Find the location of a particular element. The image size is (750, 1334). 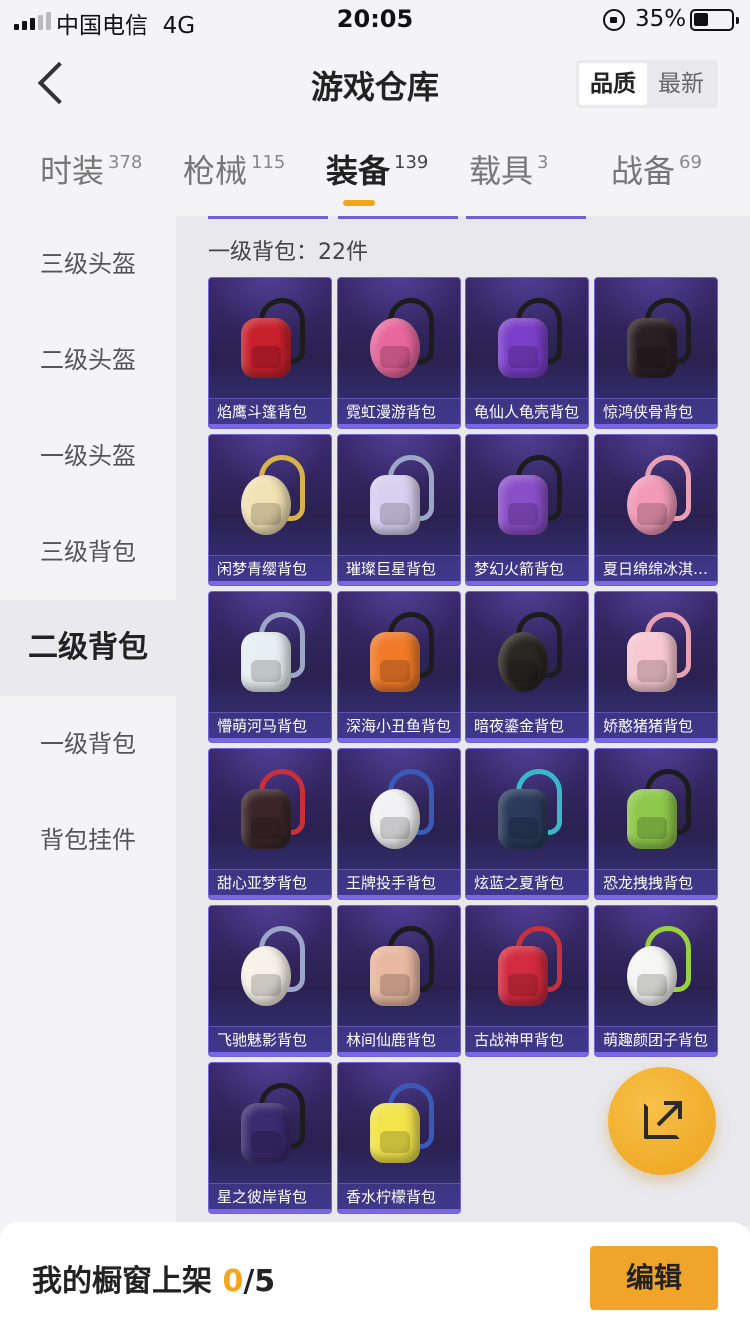

showcase-total-count: /5 is located at coordinates (259, 1281).